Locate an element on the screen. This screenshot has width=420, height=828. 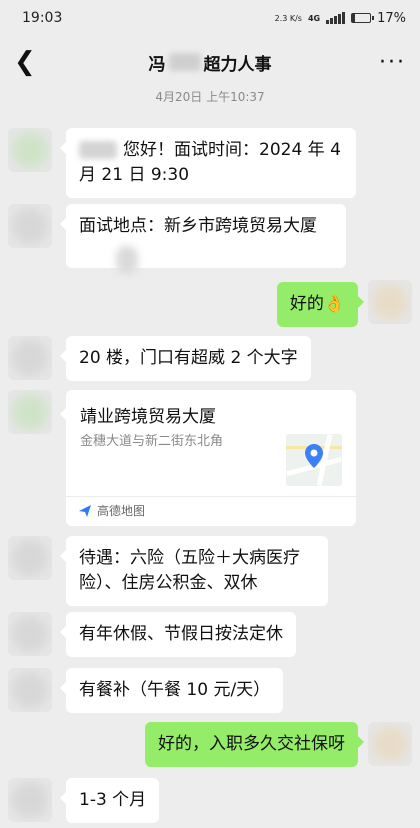
message-bubble: 有餐补（午餐 10 元/天） is located at coordinates (171, 690).